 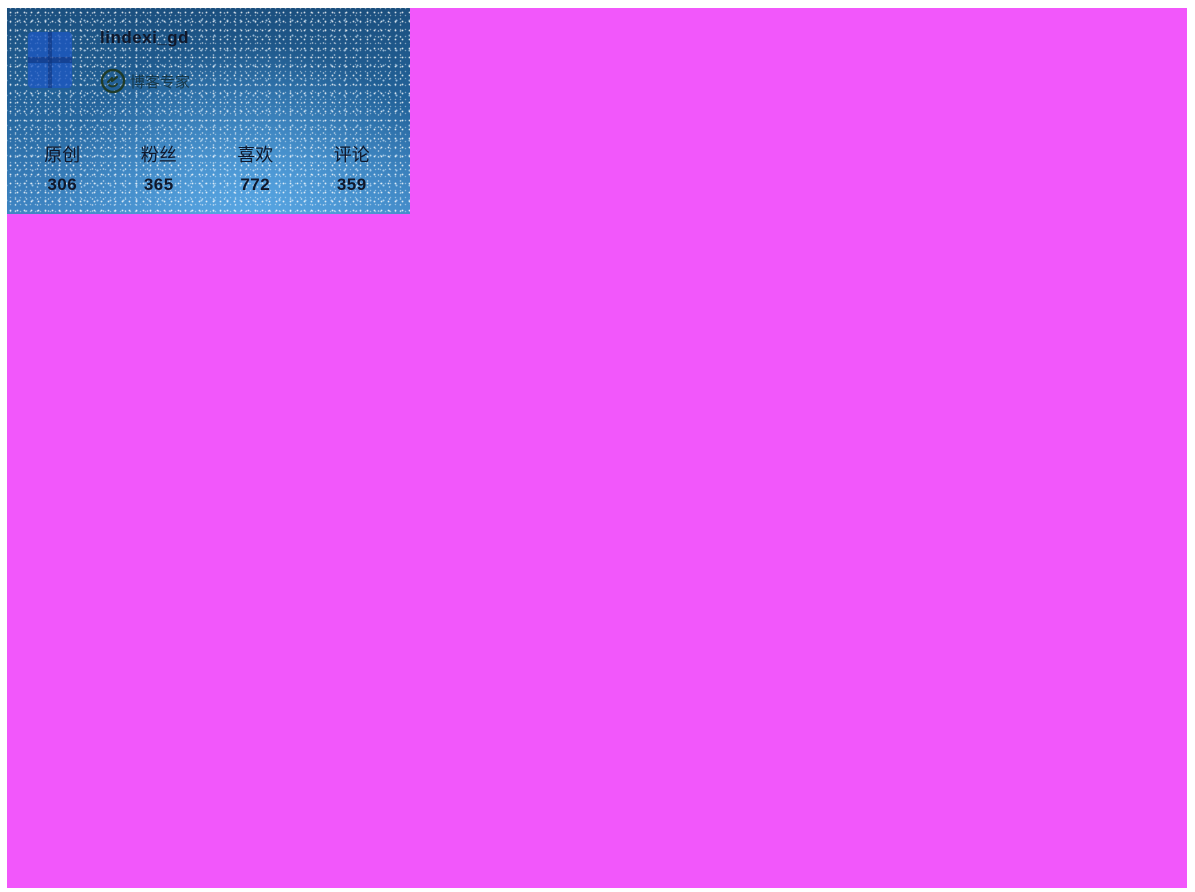 What do you see at coordinates (50, 60) in the screenshot?
I see `avatar` at bounding box center [50, 60].